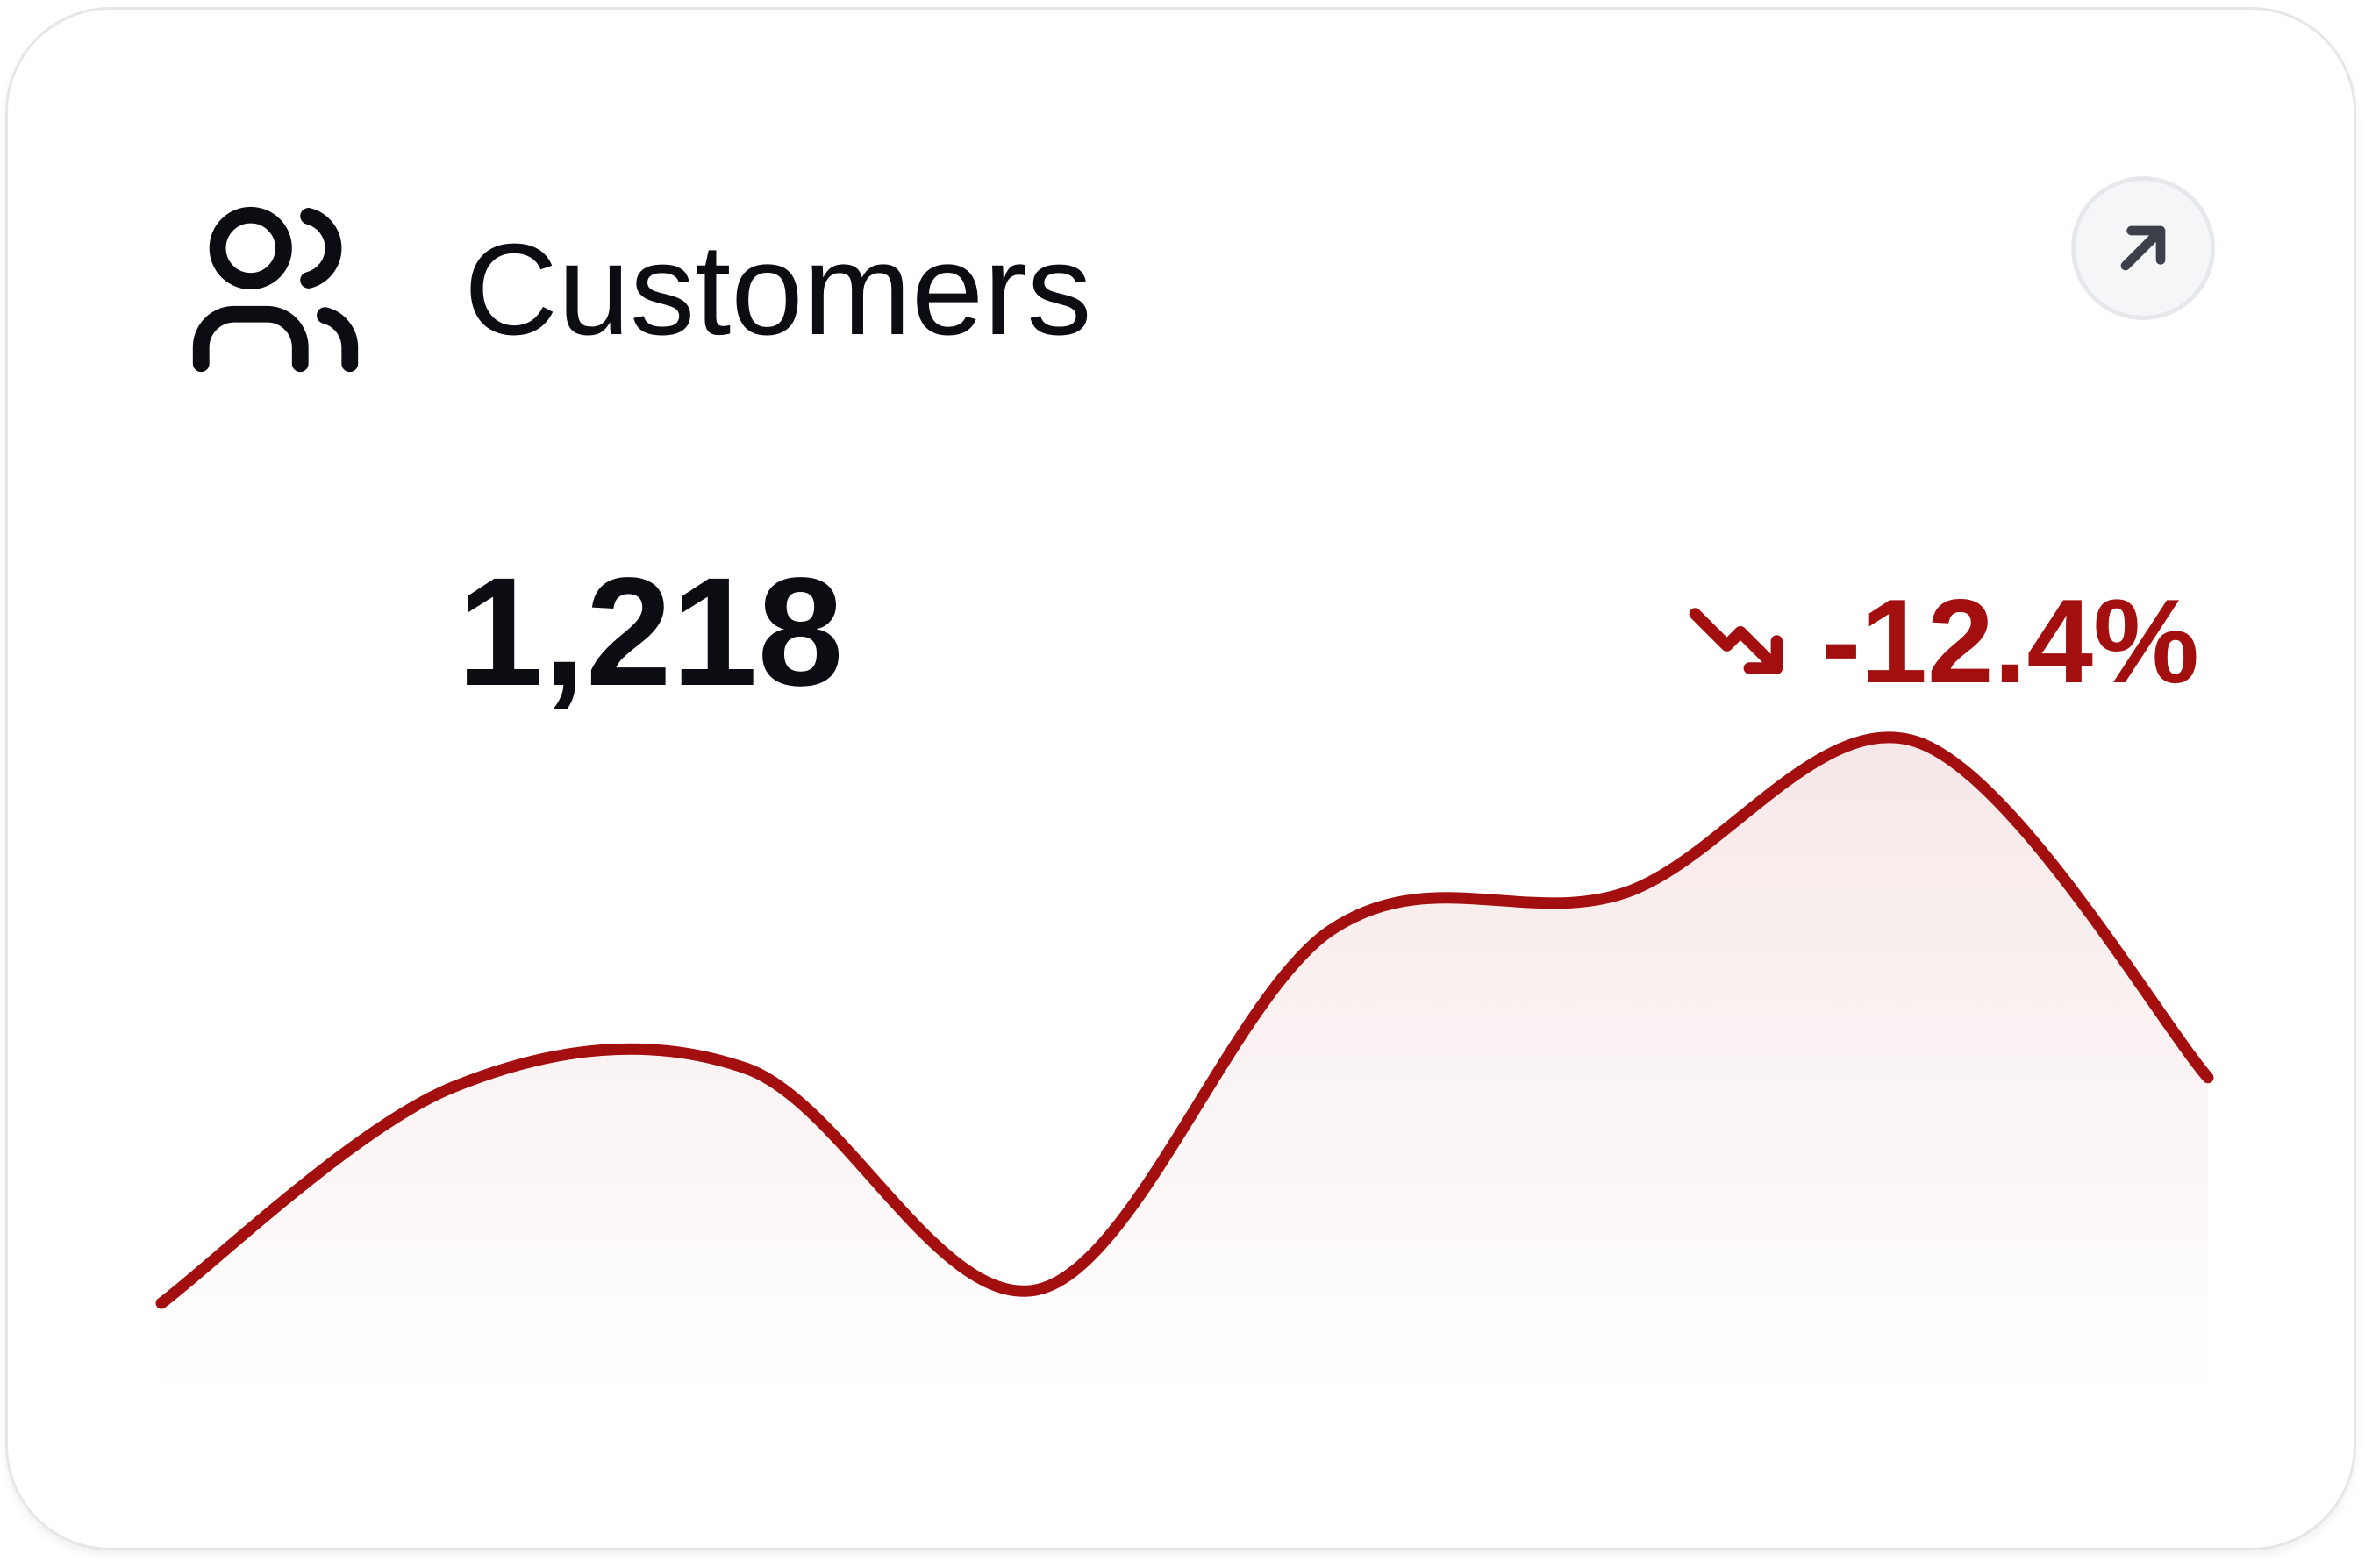 The width and height of the screenshot is (2365, 1568). I want to click on open-details-button, so click(2143, 248).